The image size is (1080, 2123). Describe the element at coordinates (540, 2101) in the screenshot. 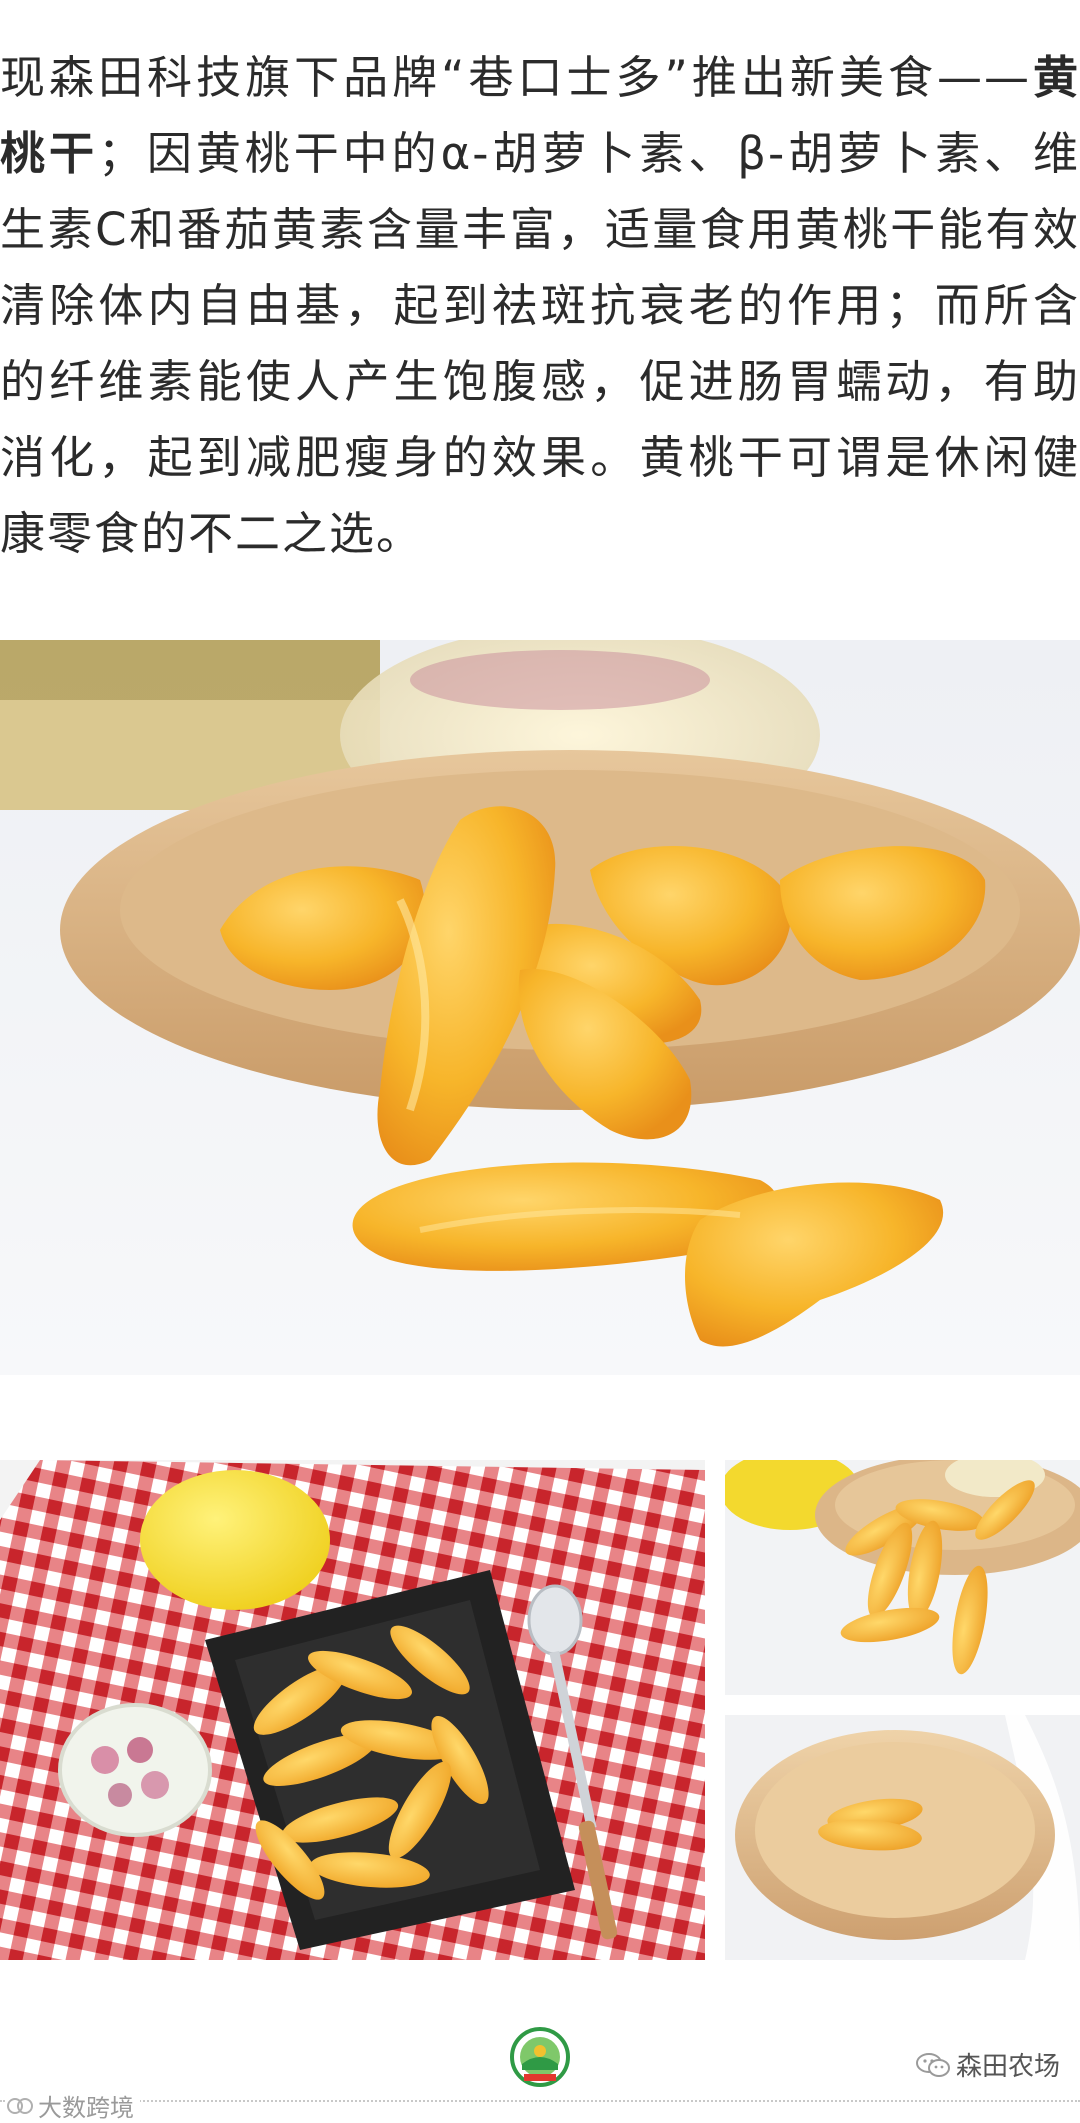

I see `footer-dotted-divider` at that location.